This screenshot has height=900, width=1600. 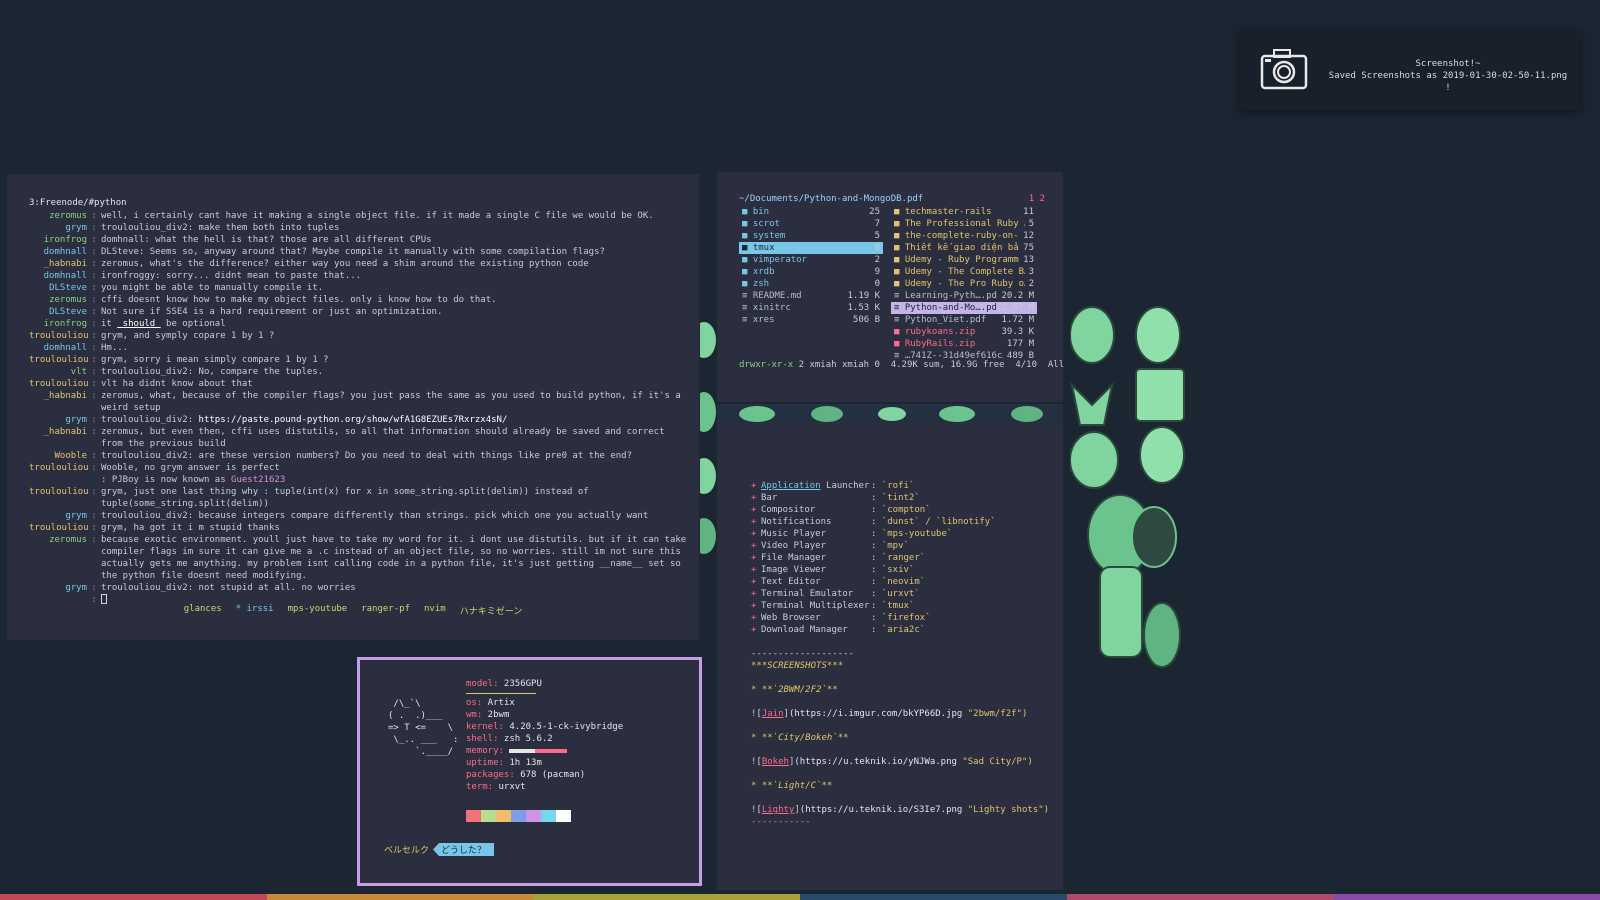 I want to click on ranger-entry: ■ vimperator 2, so click(x=811, y=260).